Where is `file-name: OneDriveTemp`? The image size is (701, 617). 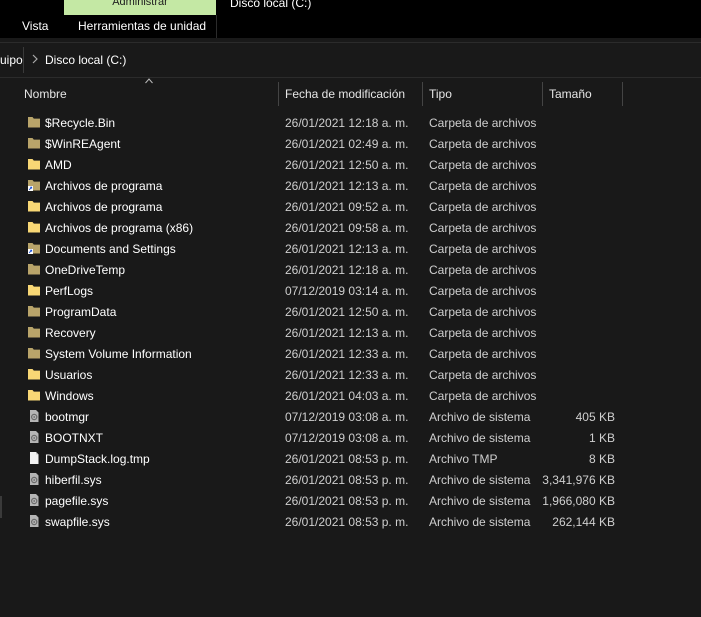 file-name: OneDriveTemp is located at coordinates (85, 270).